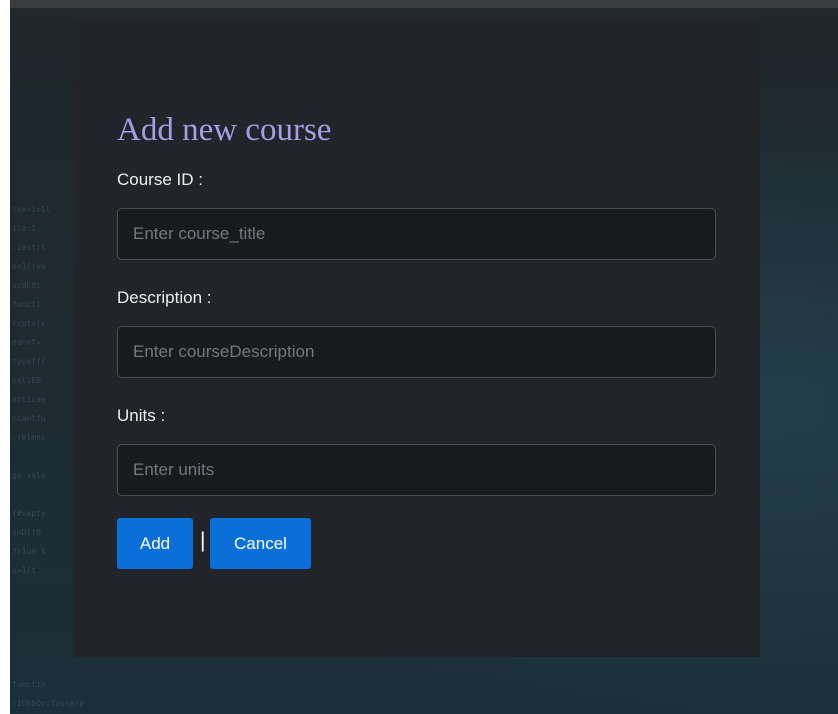  I want to click on units-input, so click(416, 470).